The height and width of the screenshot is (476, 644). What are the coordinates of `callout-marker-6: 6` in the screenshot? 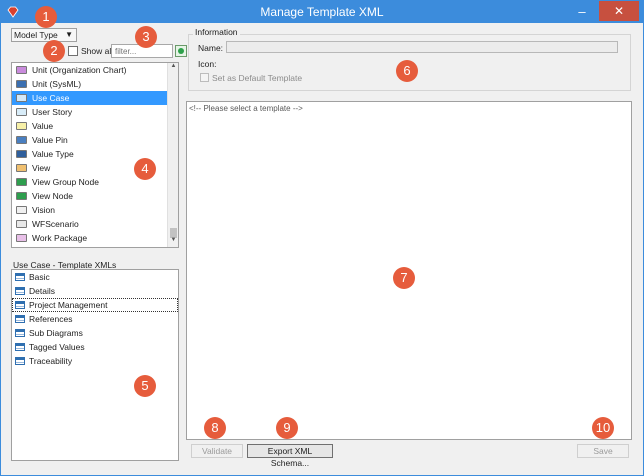 It's located at (407, 71).